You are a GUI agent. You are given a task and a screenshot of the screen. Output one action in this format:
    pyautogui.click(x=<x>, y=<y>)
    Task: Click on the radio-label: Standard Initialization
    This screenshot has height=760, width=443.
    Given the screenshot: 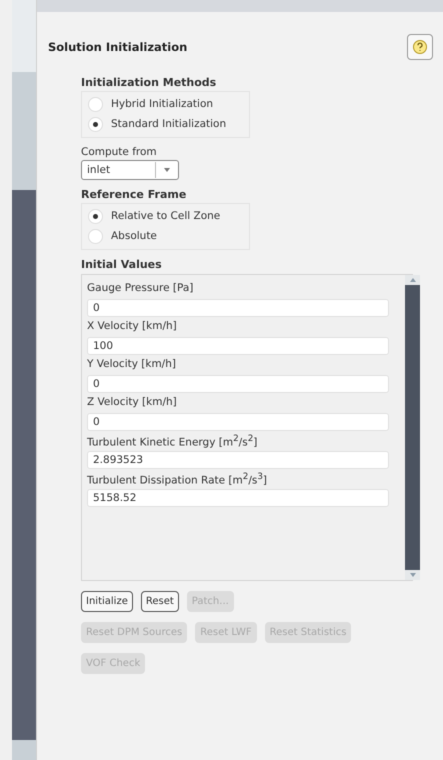 What is the action you would take?
    pyautogui.click(x=168, y=124)
    